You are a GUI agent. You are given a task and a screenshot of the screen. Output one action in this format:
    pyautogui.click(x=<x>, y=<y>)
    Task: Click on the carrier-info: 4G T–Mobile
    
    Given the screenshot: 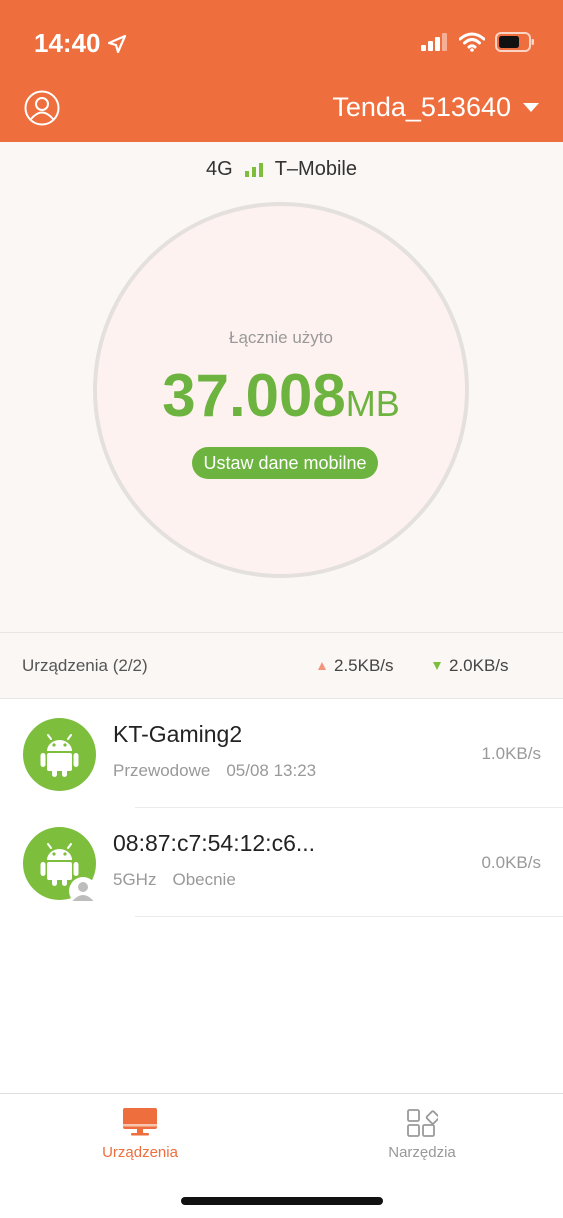 What is the action you would take?
    pyautogui.click(x=281, y=169)
    